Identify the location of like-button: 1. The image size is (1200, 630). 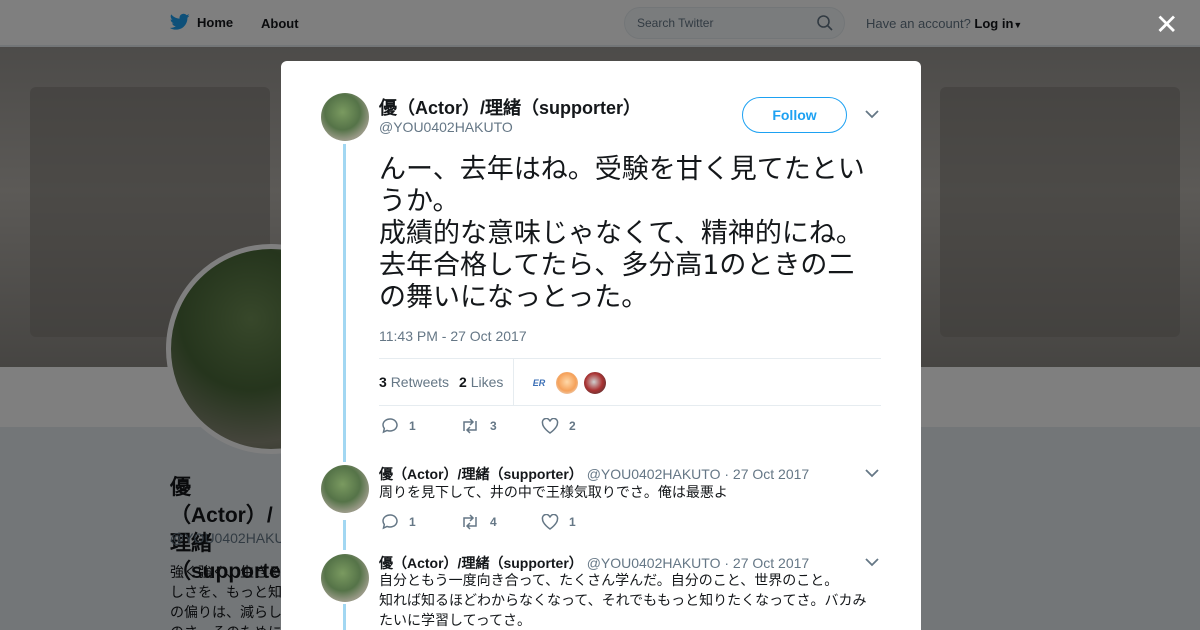
(558, 522).